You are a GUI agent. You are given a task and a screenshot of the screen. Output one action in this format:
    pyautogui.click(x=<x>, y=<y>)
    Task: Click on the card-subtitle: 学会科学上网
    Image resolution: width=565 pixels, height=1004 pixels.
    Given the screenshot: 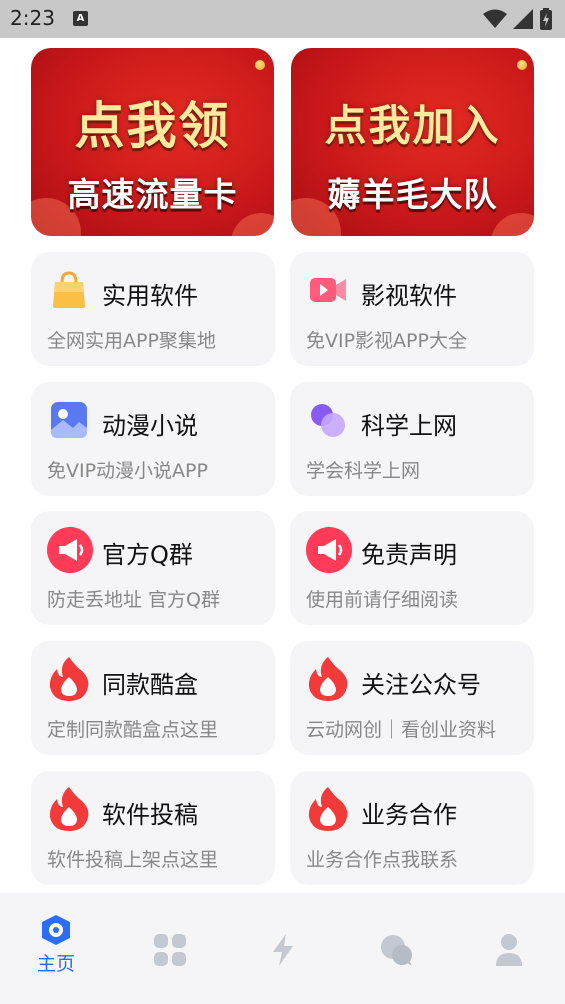 What is the action you would take?
    pyautogui.click(x=363, y=471)
    